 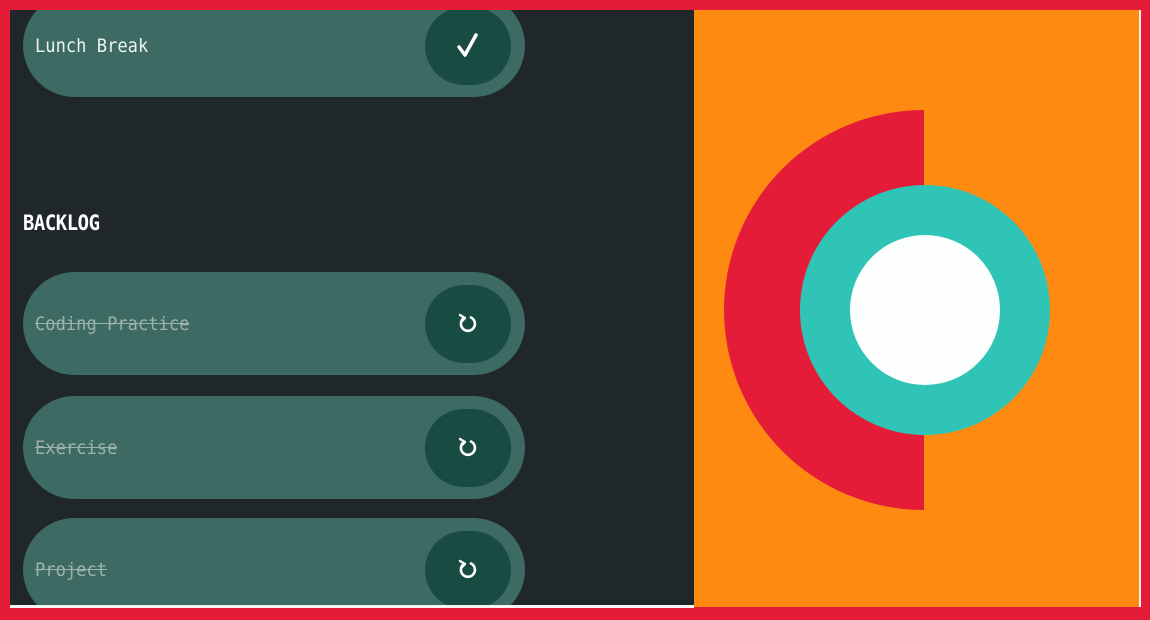 What do you see at coordinates (71, 569) in the screenshot?
I see `task-label: Project` at bounding box center [71, 569].